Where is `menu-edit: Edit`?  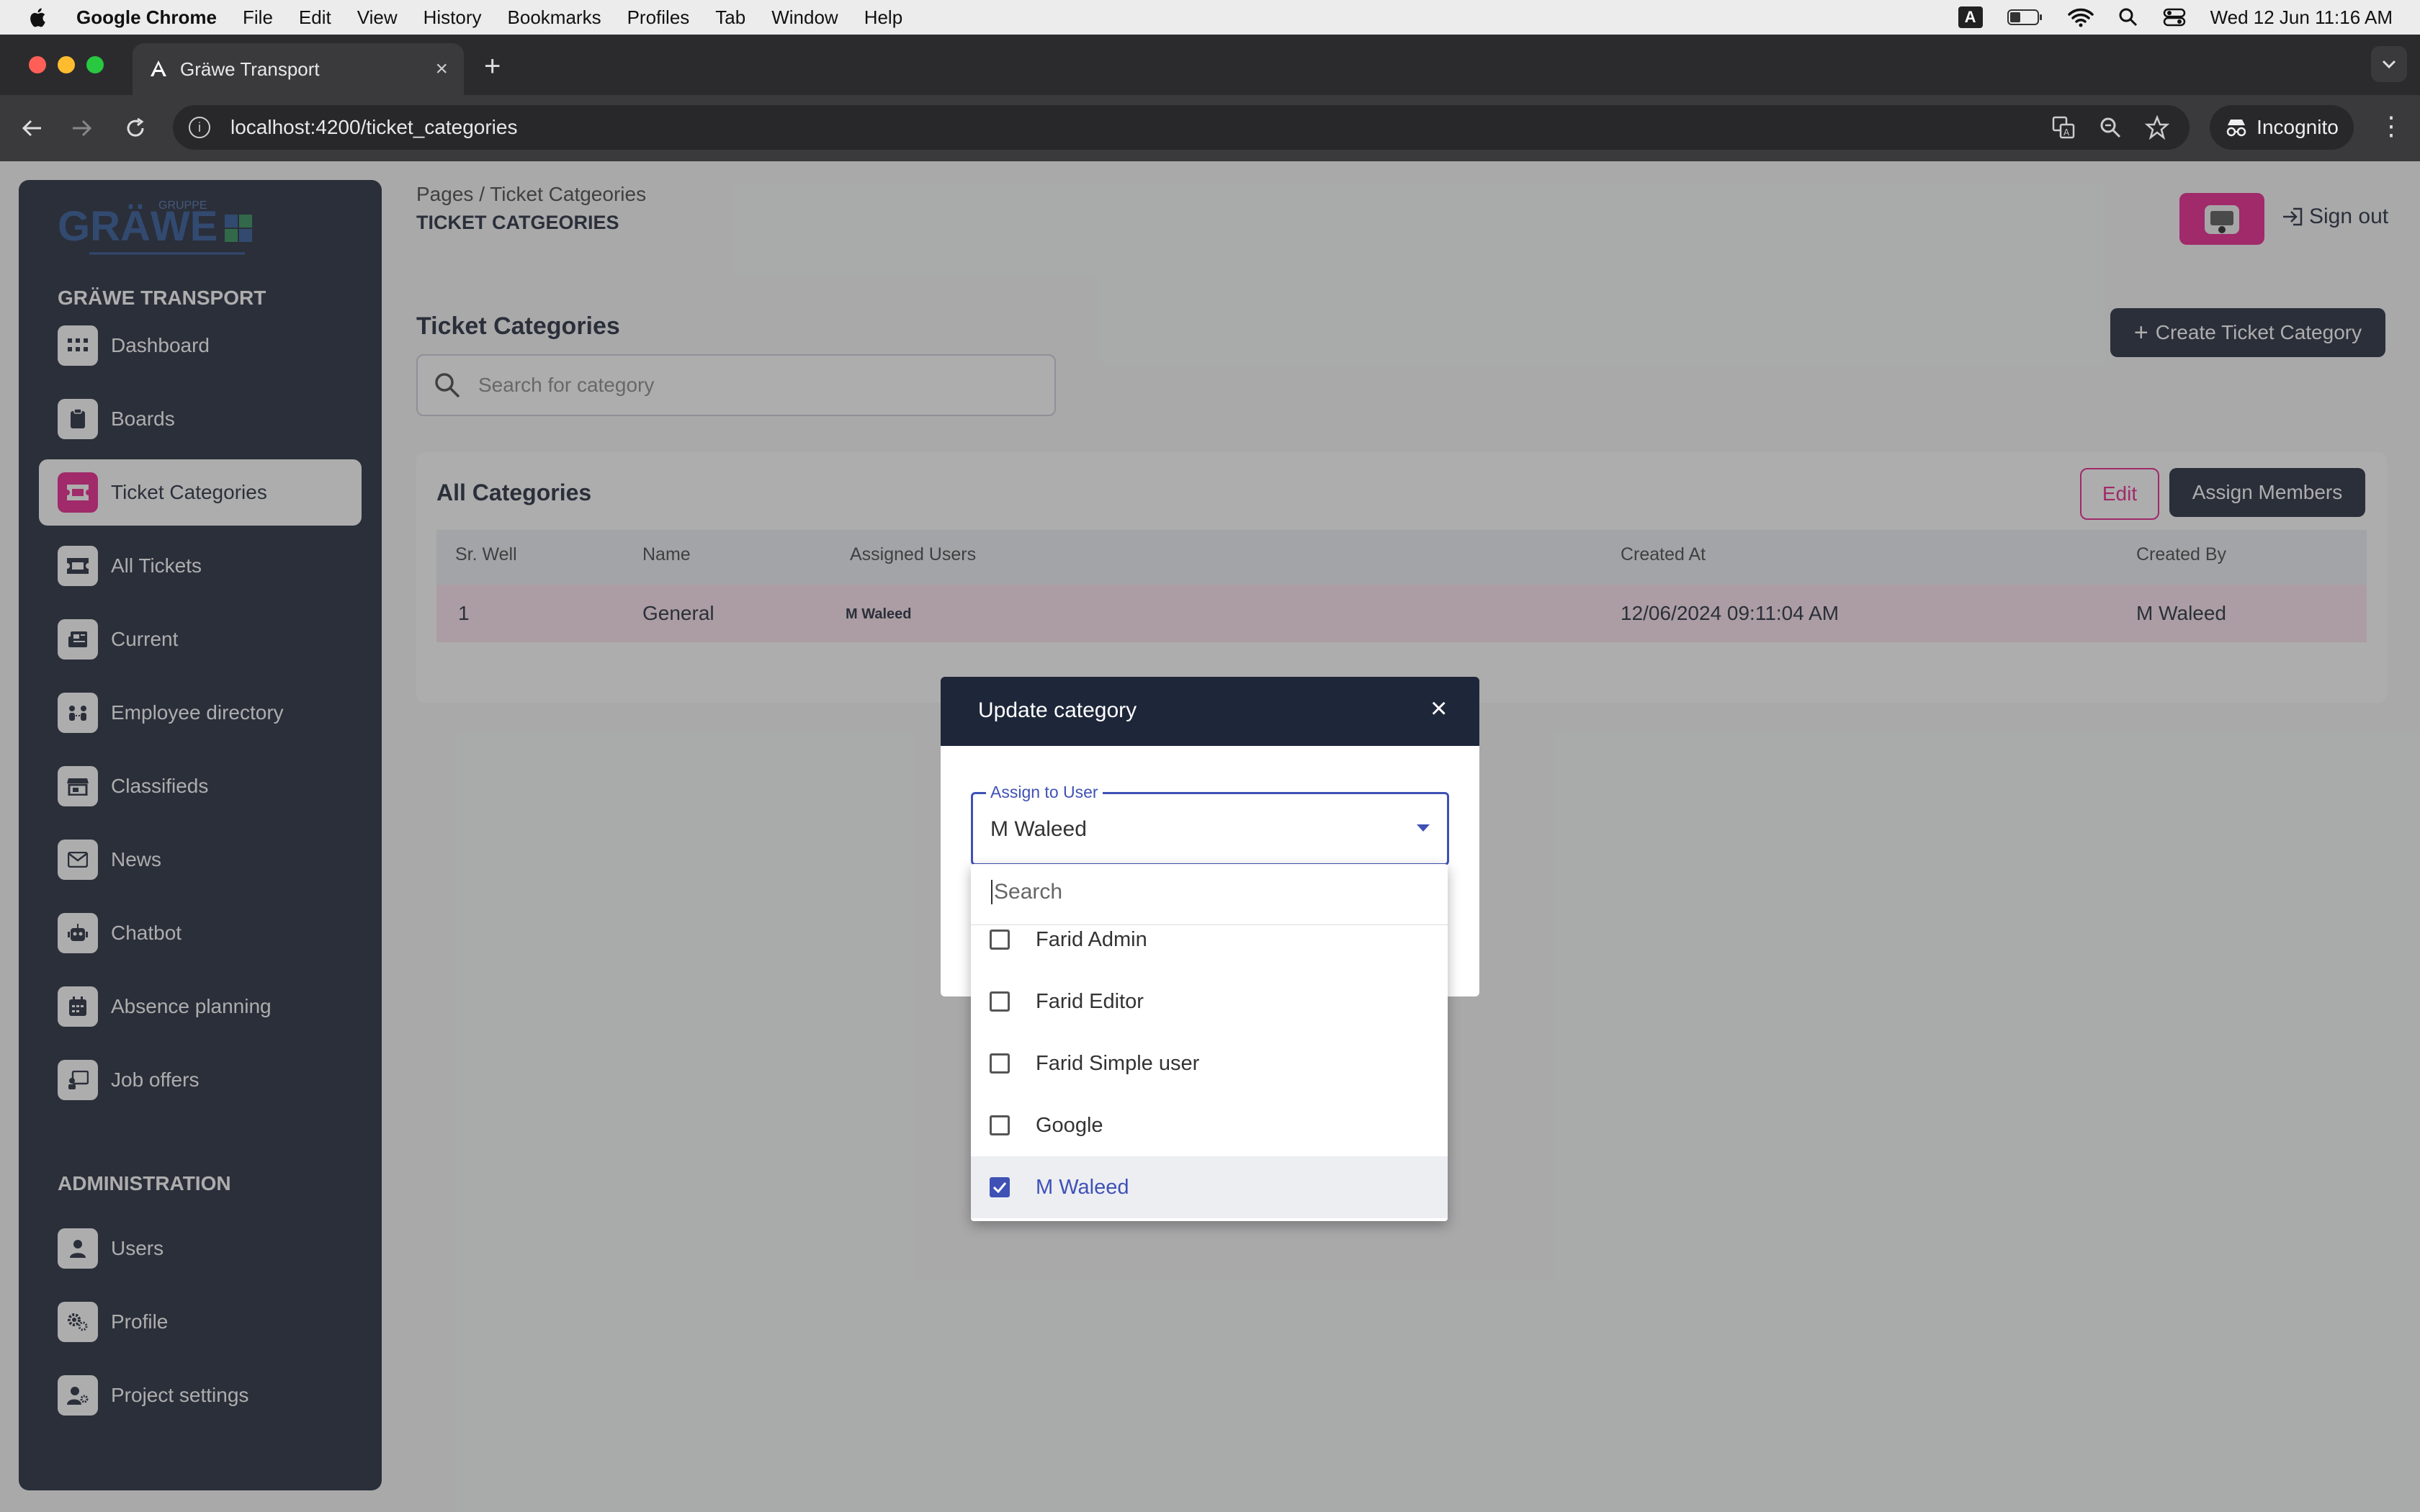 menu-edit: Edit is located at coordinates (315, 17).